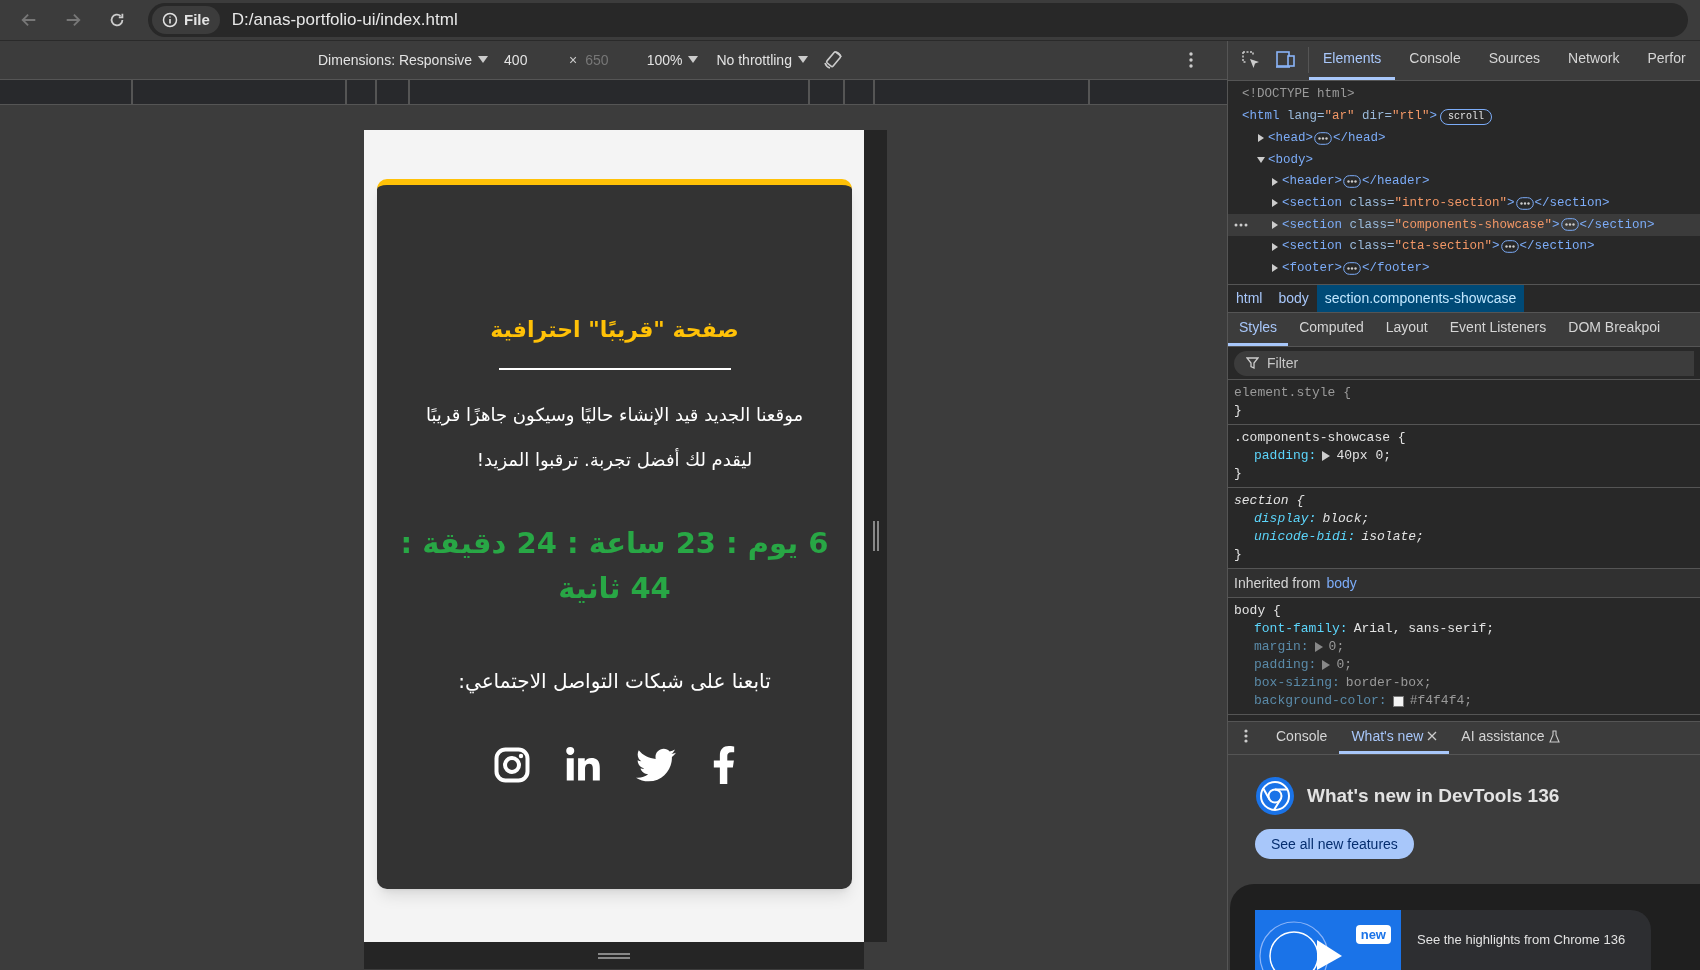 This screenshot has height=970, width=1700. What do you see at coordinates (1312, 203) in the screenshot?
I see `code-token: <section` at bounding box center [1312, 203].